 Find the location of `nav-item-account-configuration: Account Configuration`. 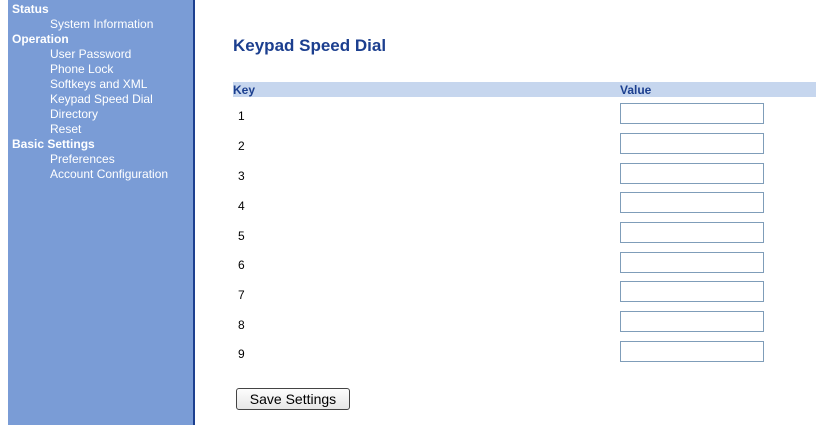

nav-item-account-configuration: Account Configuration is located at coordinates (100, 174).